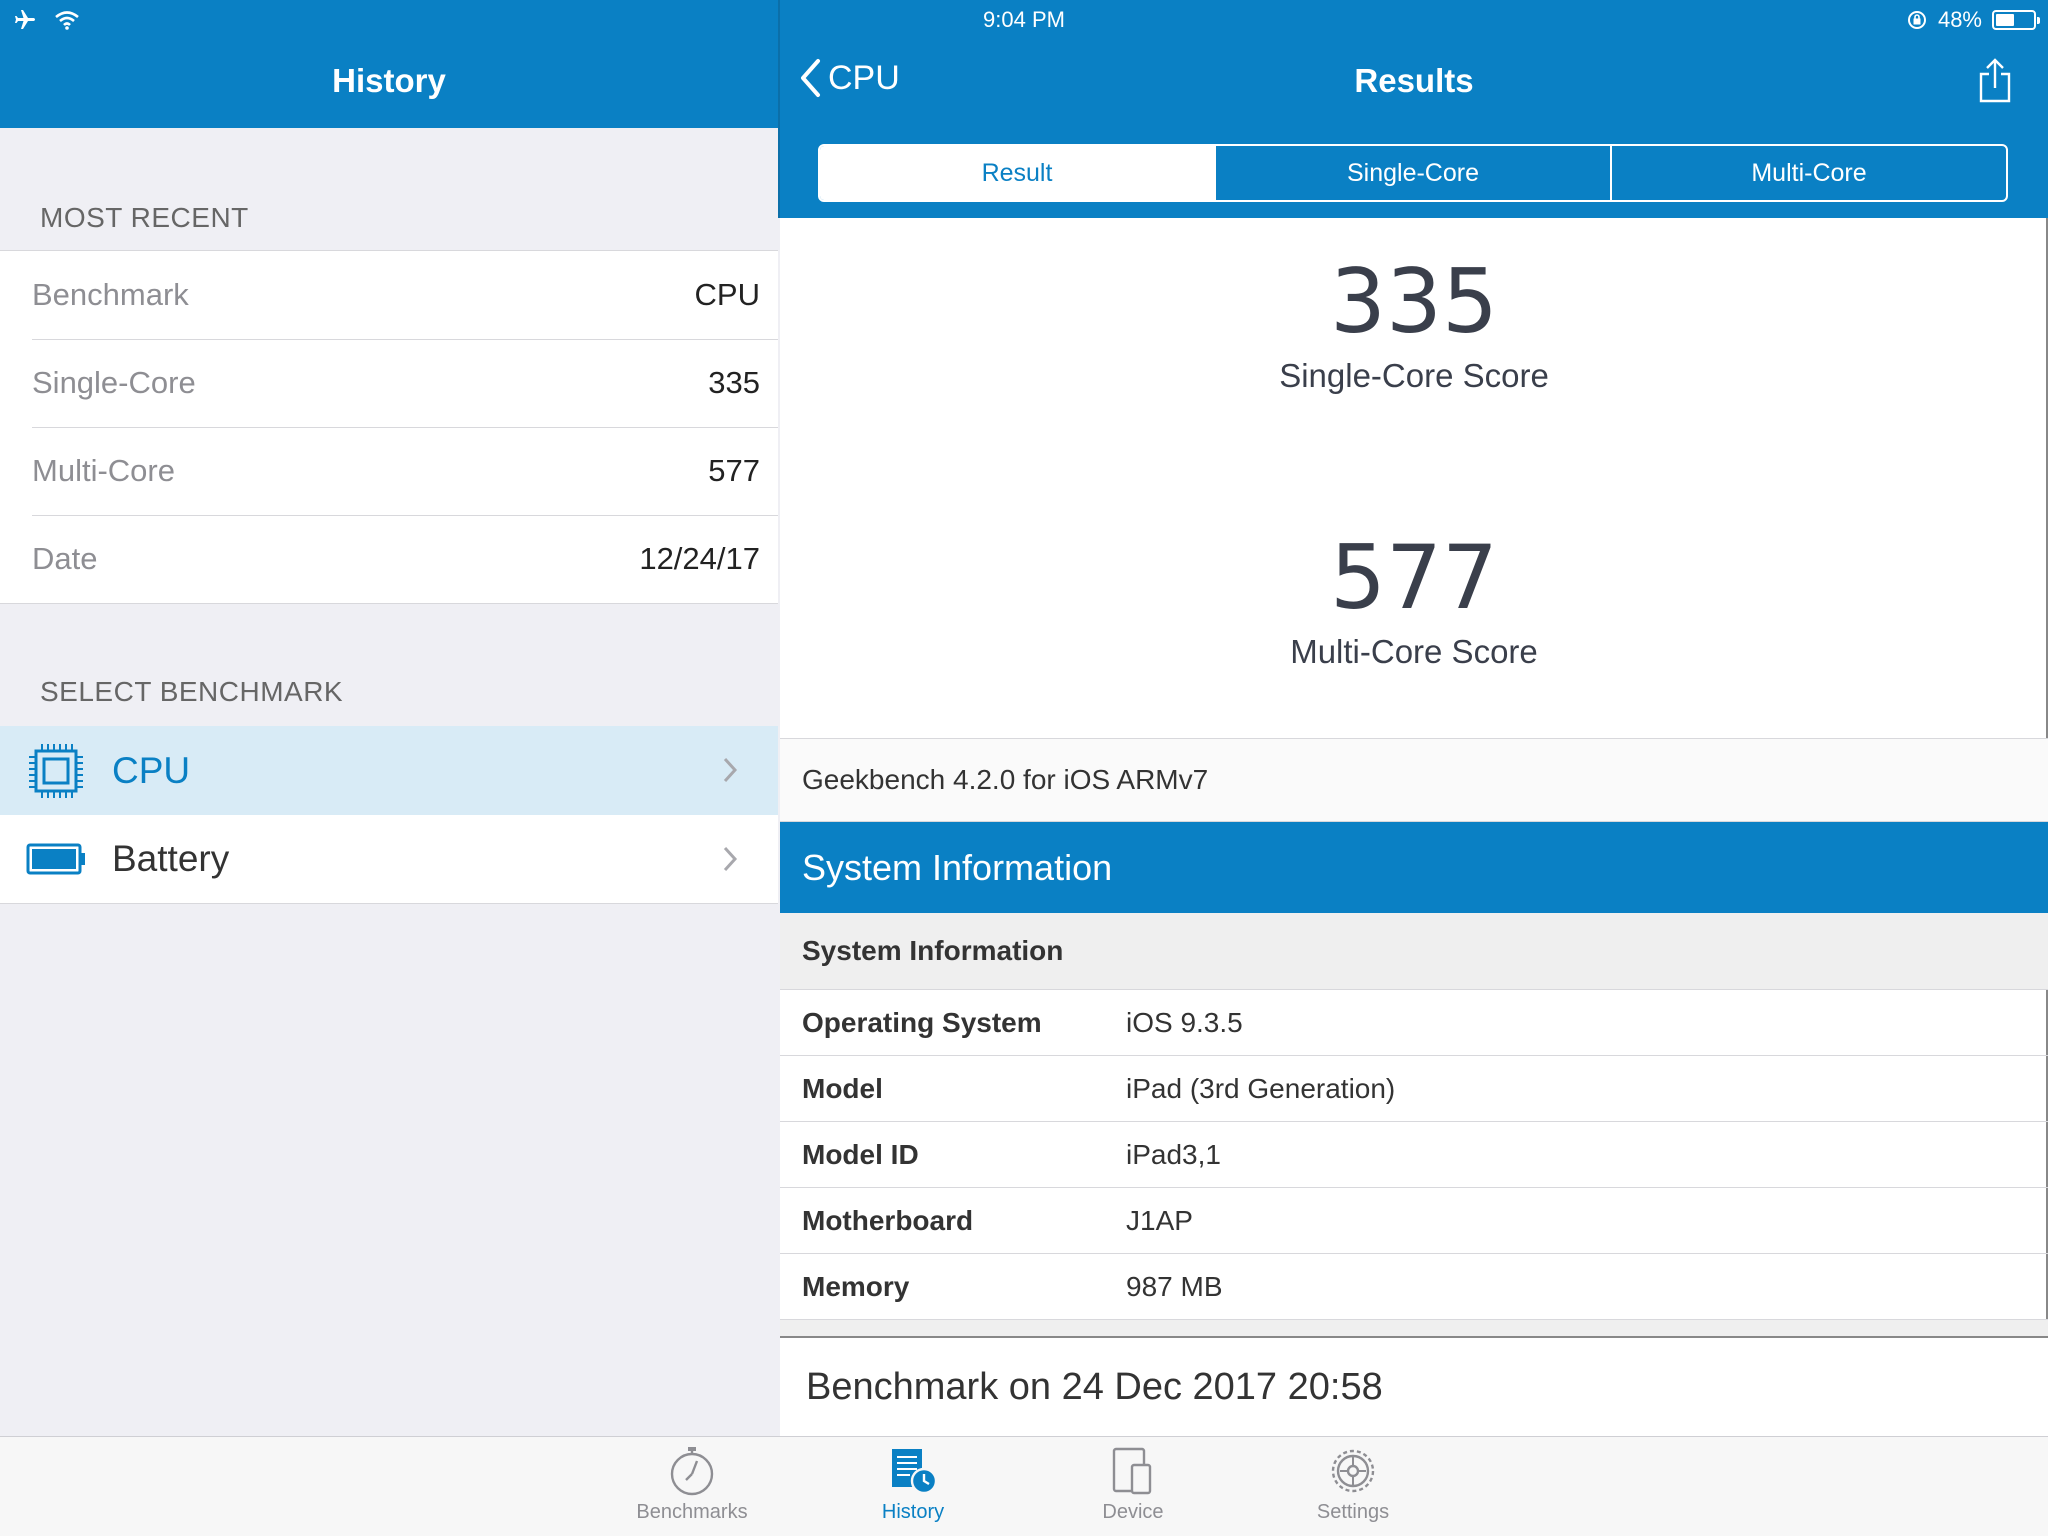  Describe the element at coordinates (1414, 1329) in the screenshot. I see `section-gap` at that location.